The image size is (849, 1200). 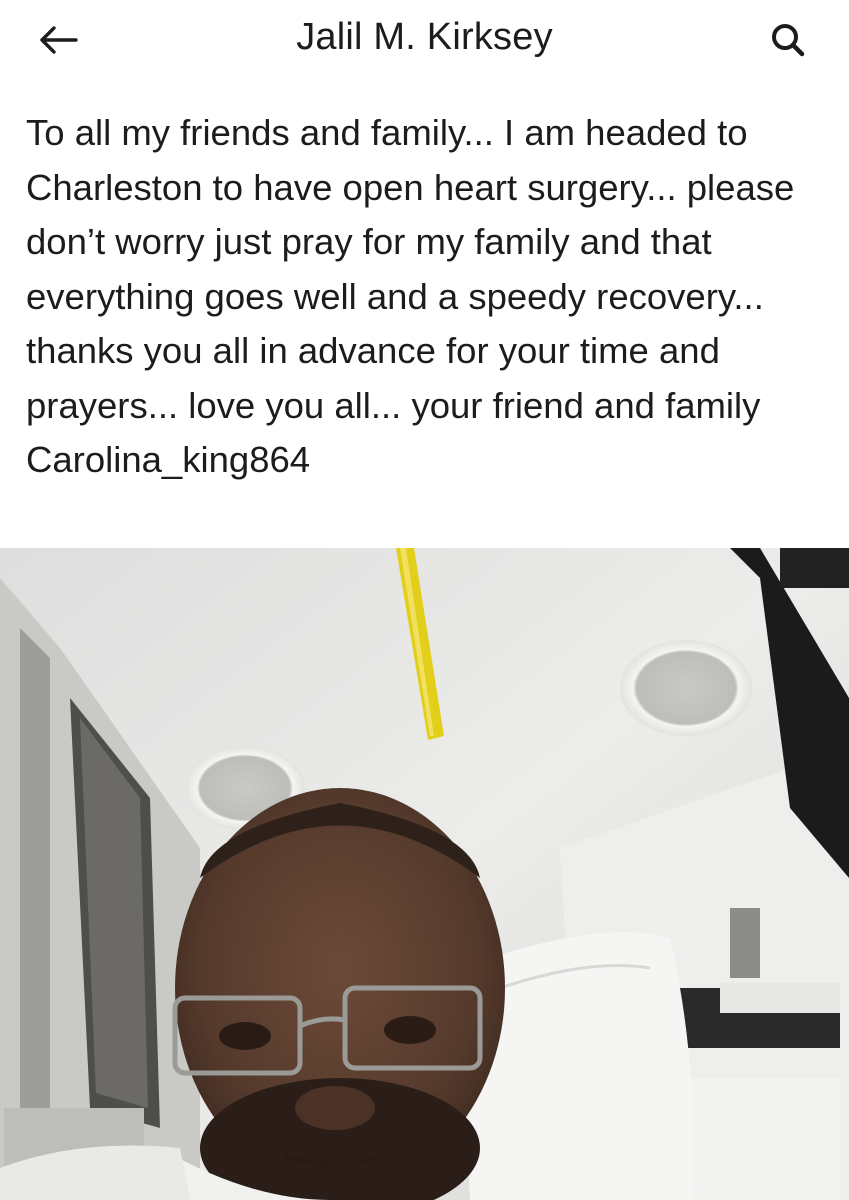 I want to click on arrow-left-icon, so click(x=58, y=42).